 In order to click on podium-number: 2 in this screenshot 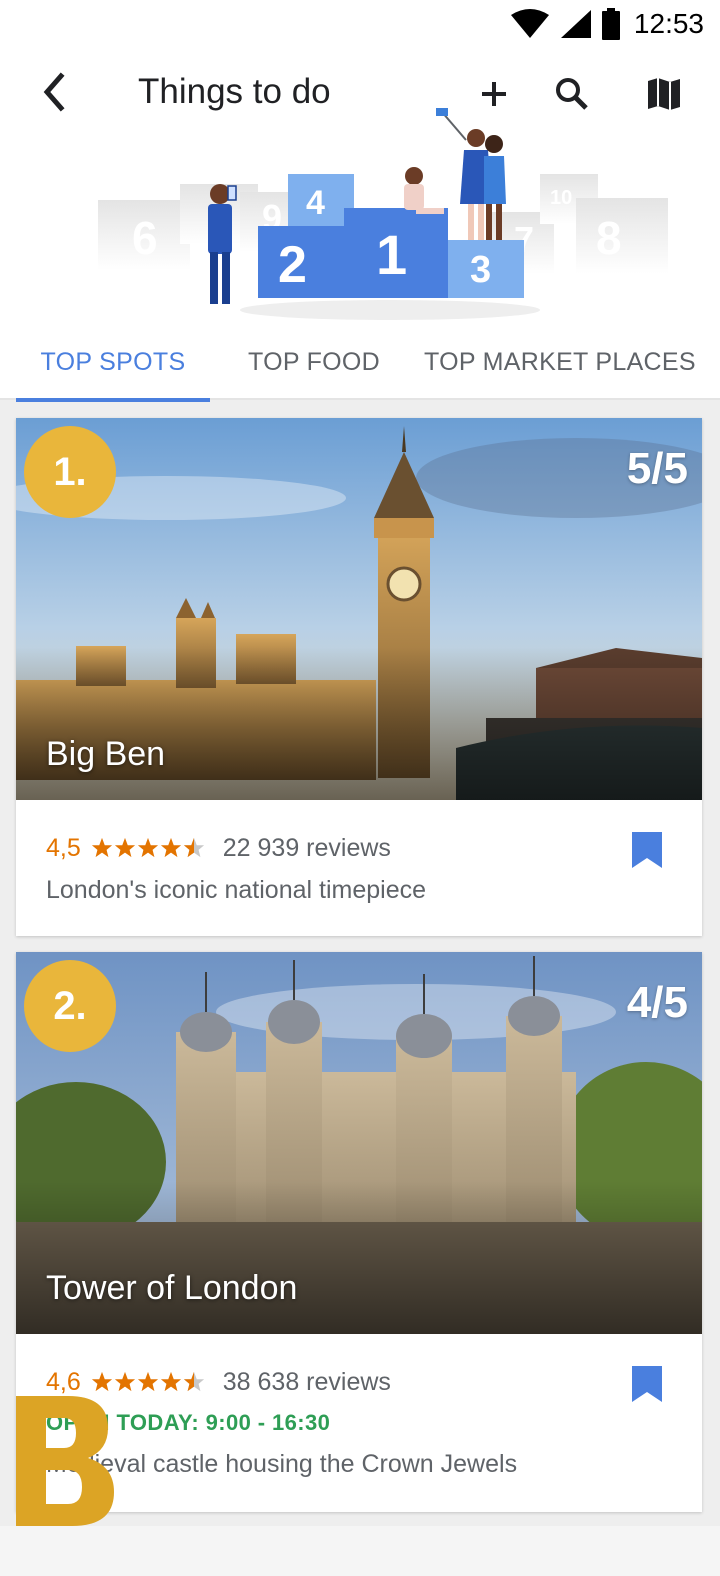, I will do `click(292, 265)`.